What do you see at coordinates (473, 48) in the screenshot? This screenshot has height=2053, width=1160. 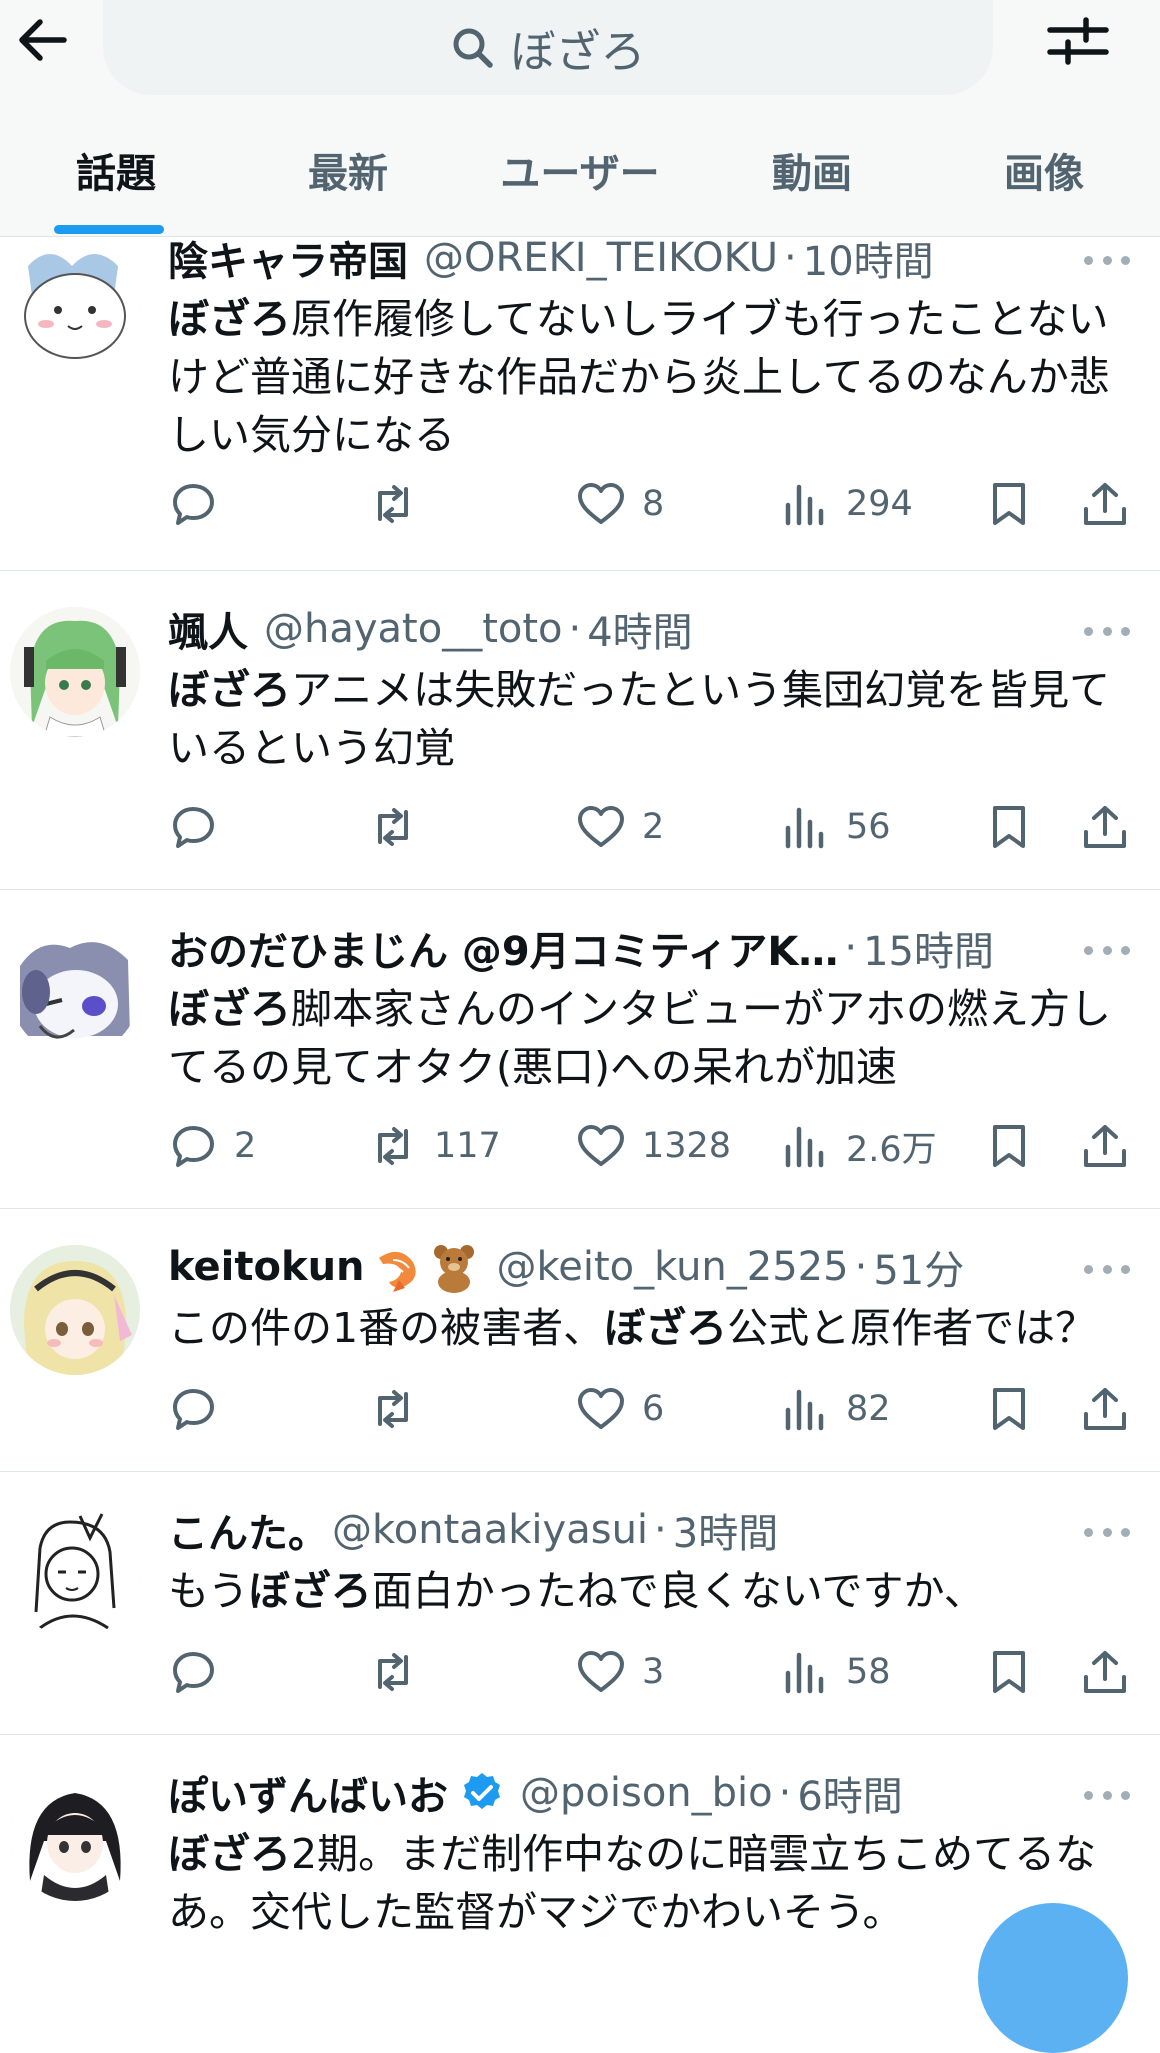 I see `search-icon` at bounding box center [473, 48].